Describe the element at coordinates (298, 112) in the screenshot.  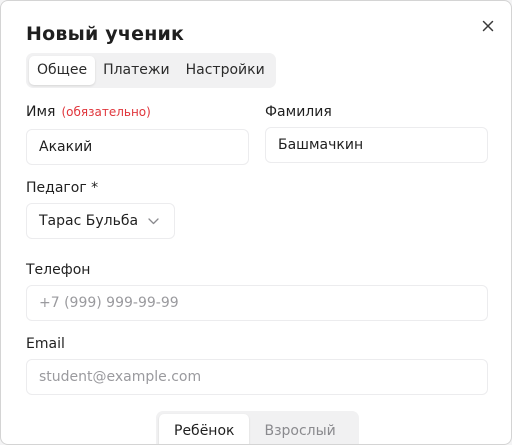
I see `last-name-label: Фамилия` at that location.